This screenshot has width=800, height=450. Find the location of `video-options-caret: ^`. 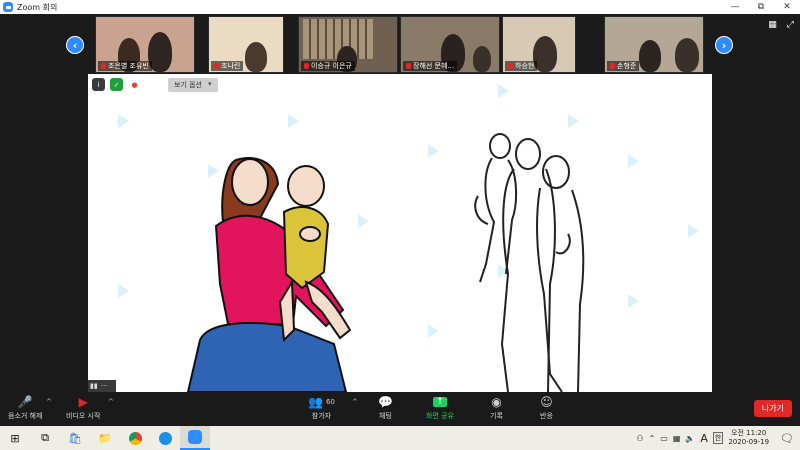

video-options-caret: ^ is located at coordinates (111, 402).